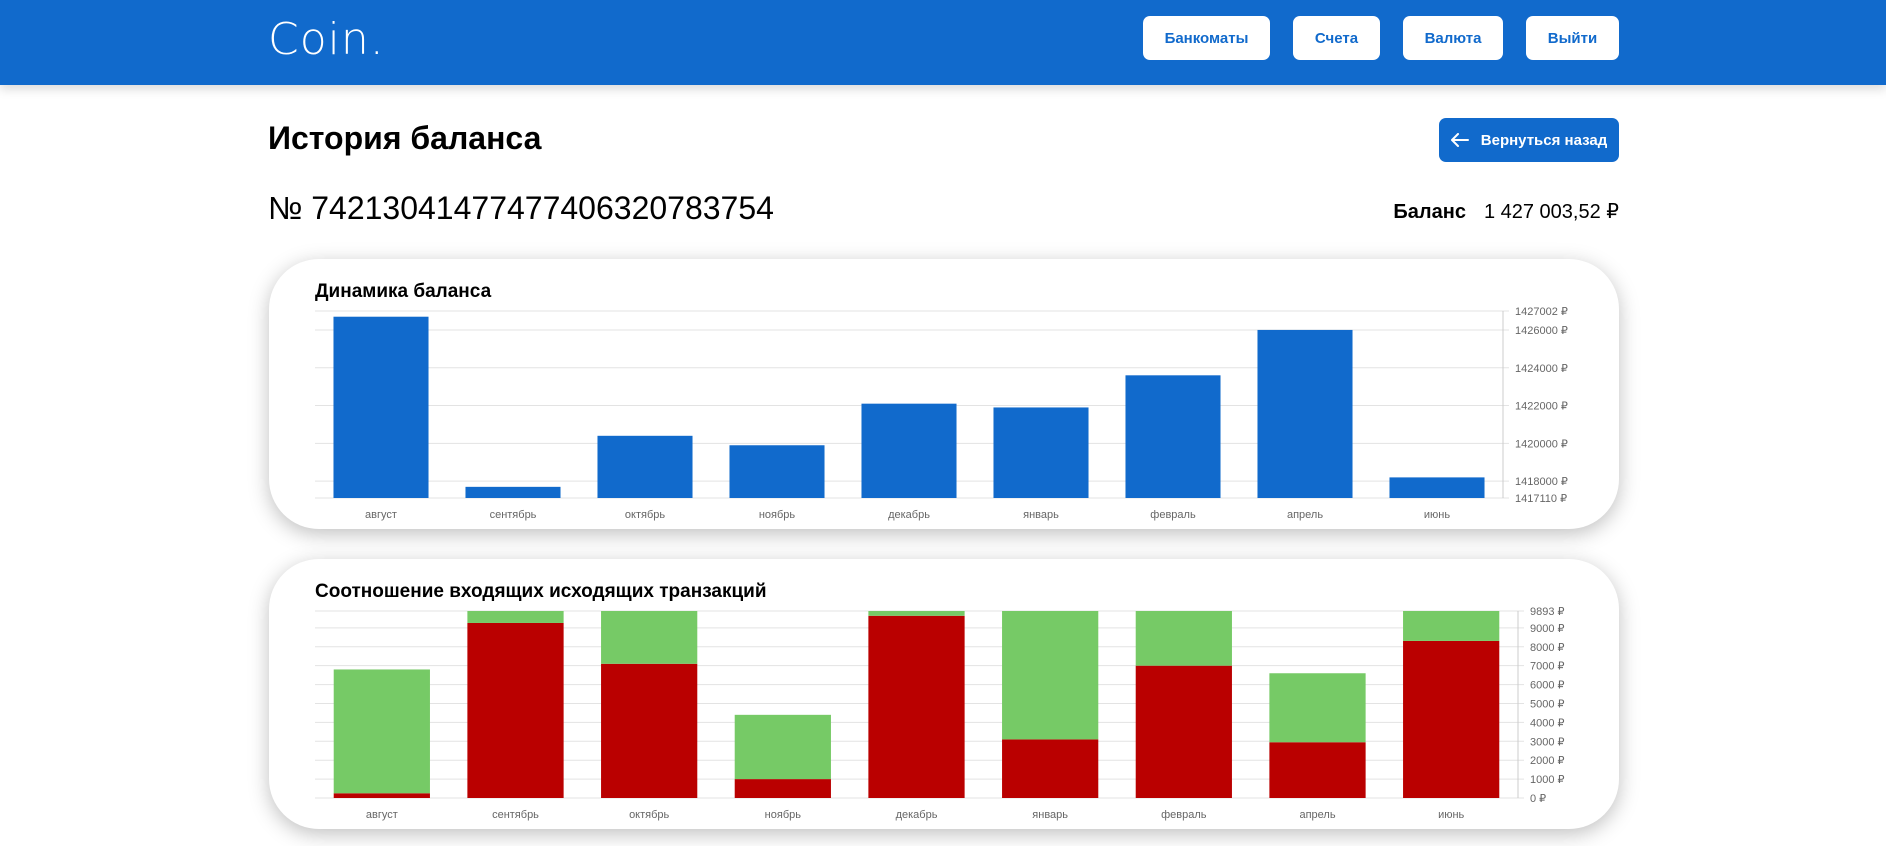 This screenshot has height=846, width=1886. What do you see at coordinates (1541, 331) in the screenshot?
I see `y-tick-label: 1426000 ₽` at bounding box center [1541, 331].